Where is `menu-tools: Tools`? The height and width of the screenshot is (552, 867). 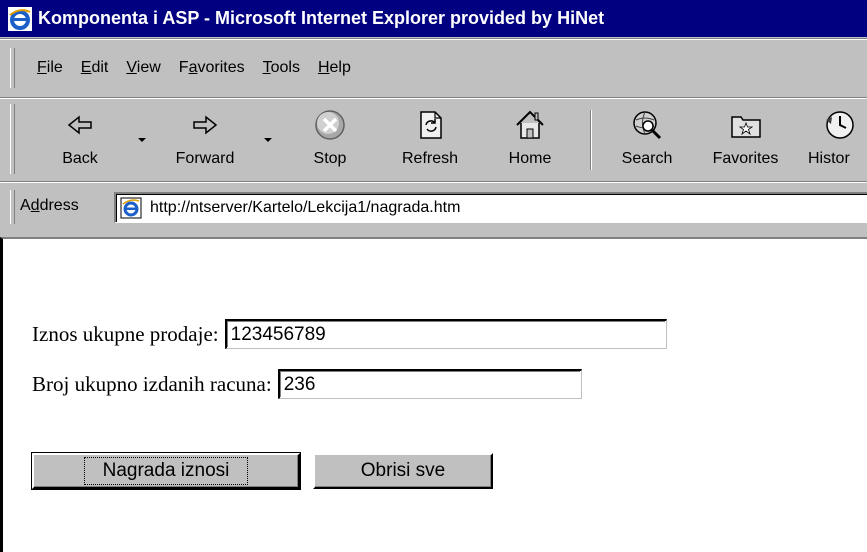
menu-tools: Tools is located at coordinates (281, 68).